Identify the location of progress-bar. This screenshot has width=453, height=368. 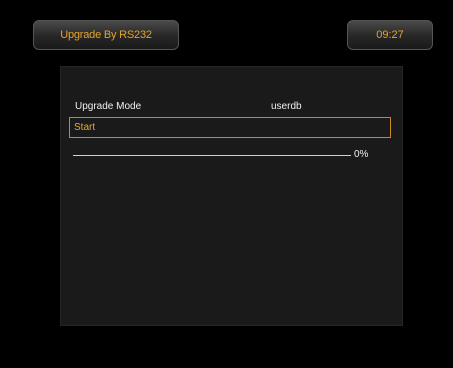
(212, 155).